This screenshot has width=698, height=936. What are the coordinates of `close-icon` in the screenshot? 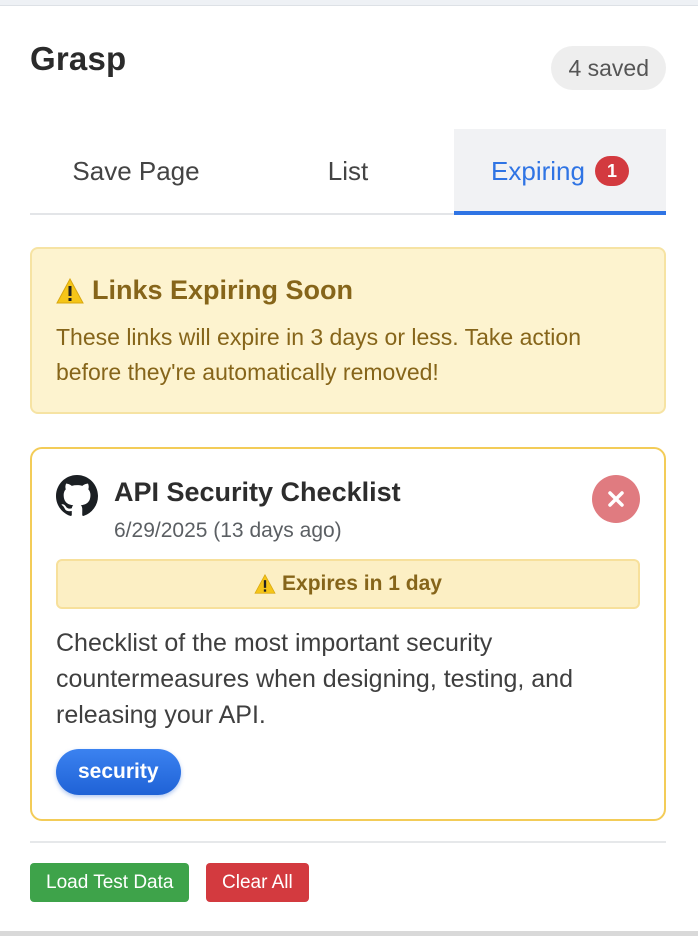 It's located at (616, 499).